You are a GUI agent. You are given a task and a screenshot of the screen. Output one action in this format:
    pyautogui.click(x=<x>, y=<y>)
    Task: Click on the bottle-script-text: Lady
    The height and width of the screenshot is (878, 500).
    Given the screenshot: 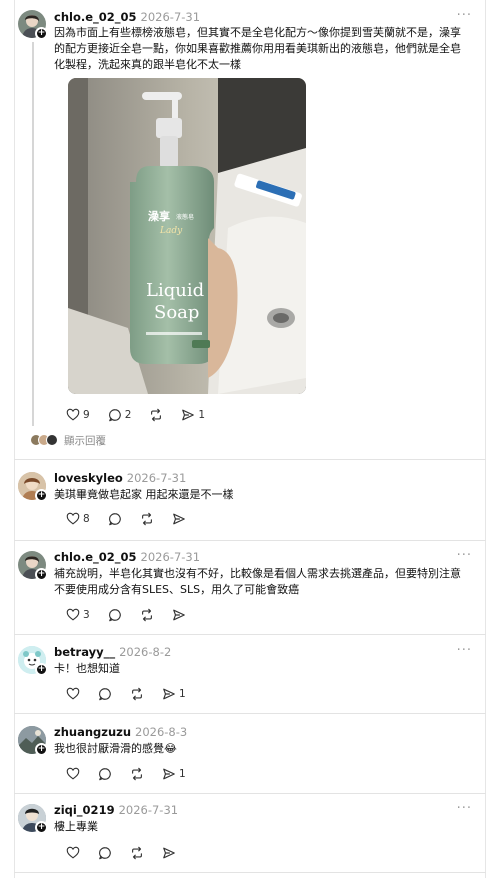 What is the action you would take?
    pyautogui.click(x=171, y=231)
    